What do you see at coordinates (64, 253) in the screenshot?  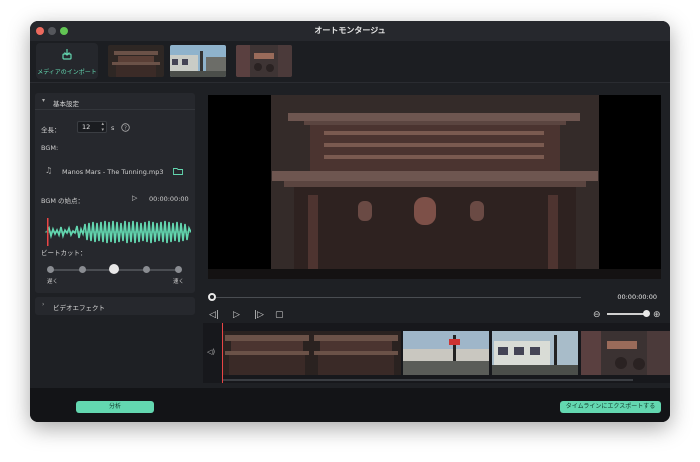 I see `beat-cut-label: ビートカット：` at bounding box center [64, 253].